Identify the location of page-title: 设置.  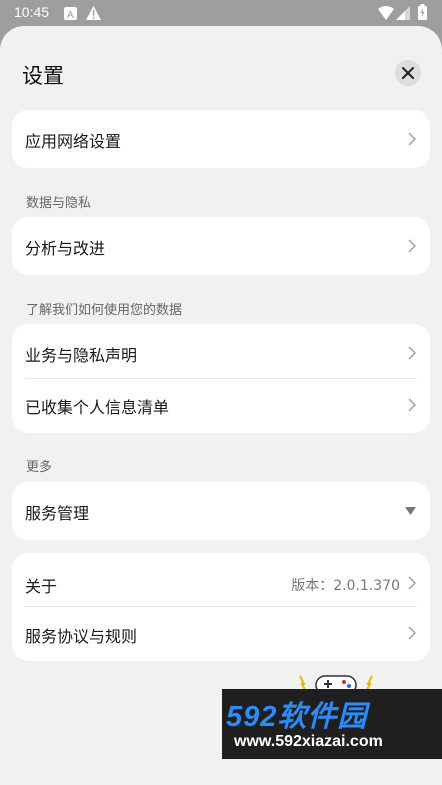
(43, 76).